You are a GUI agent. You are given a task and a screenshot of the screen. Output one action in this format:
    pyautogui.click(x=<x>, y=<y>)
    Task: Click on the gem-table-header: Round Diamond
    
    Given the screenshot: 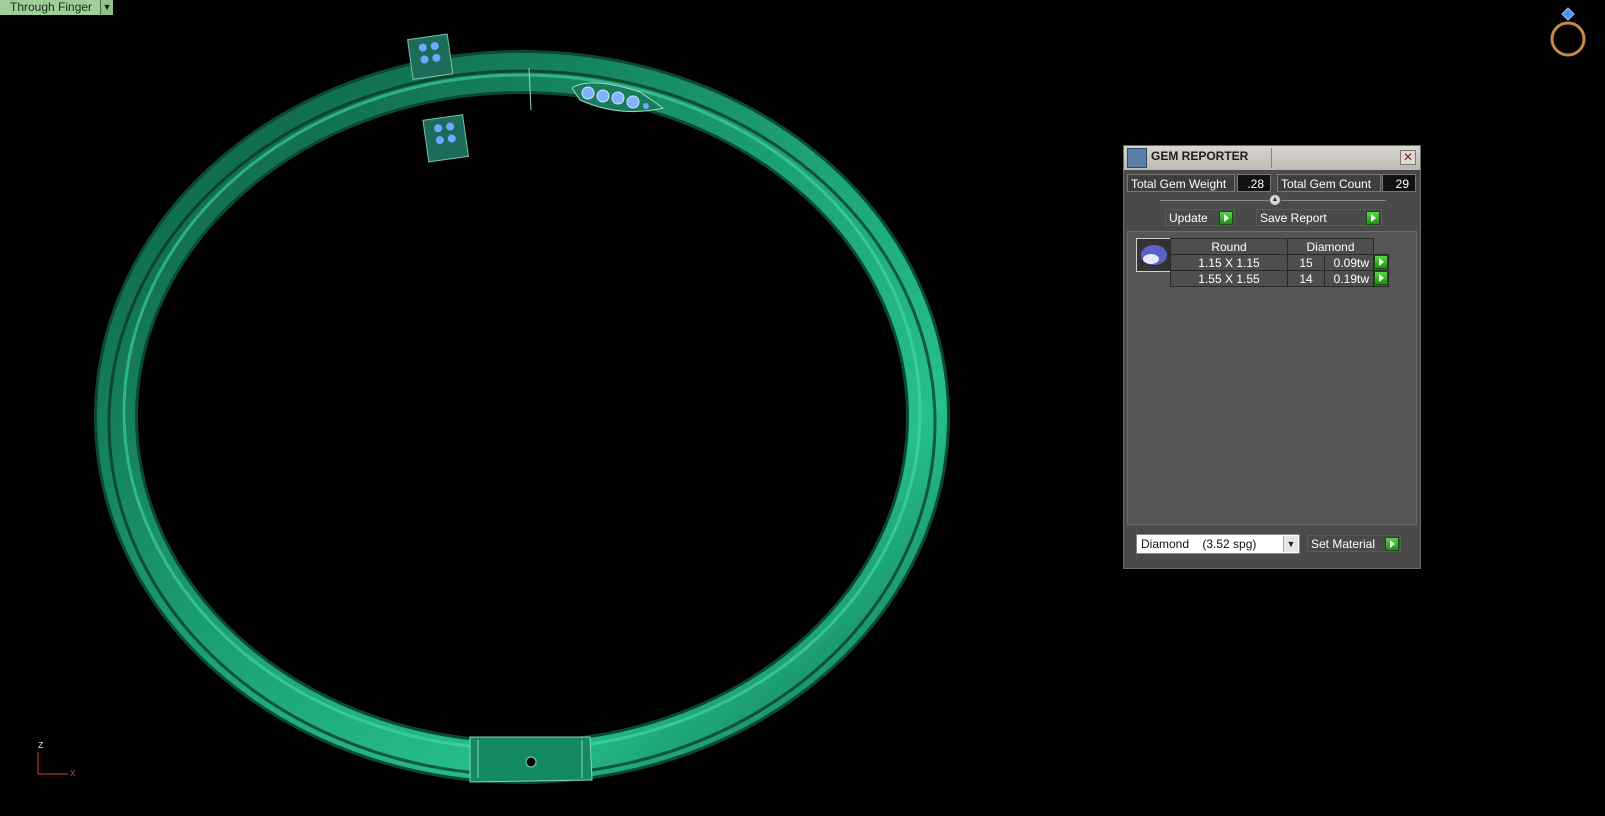 What is the action you would take?
    pyautogui.click(x=1279, y=246)
    